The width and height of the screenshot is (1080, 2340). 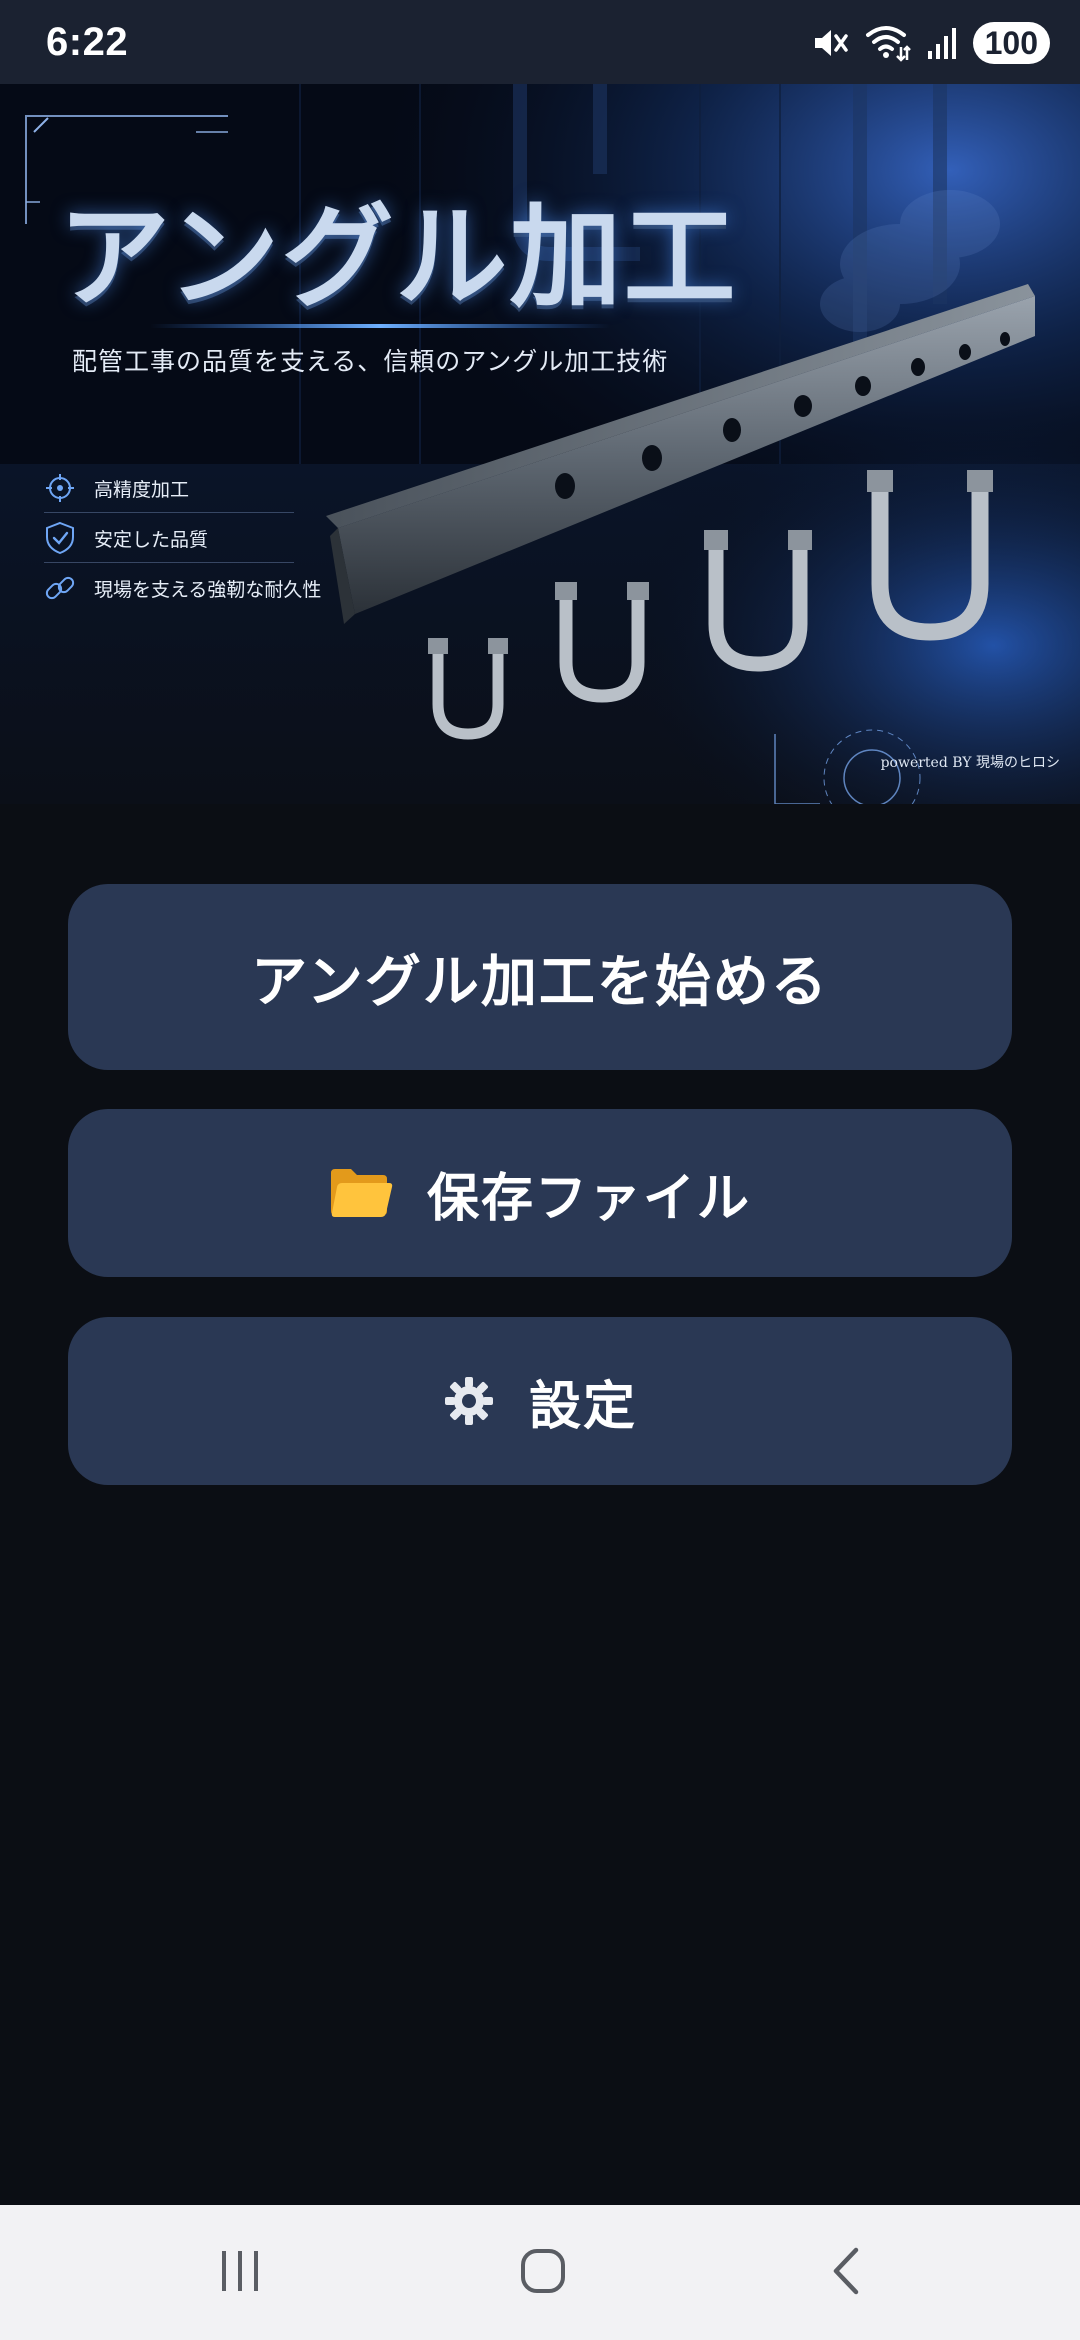 I want to click on crosshair-icon, so click(x=60, y=488).